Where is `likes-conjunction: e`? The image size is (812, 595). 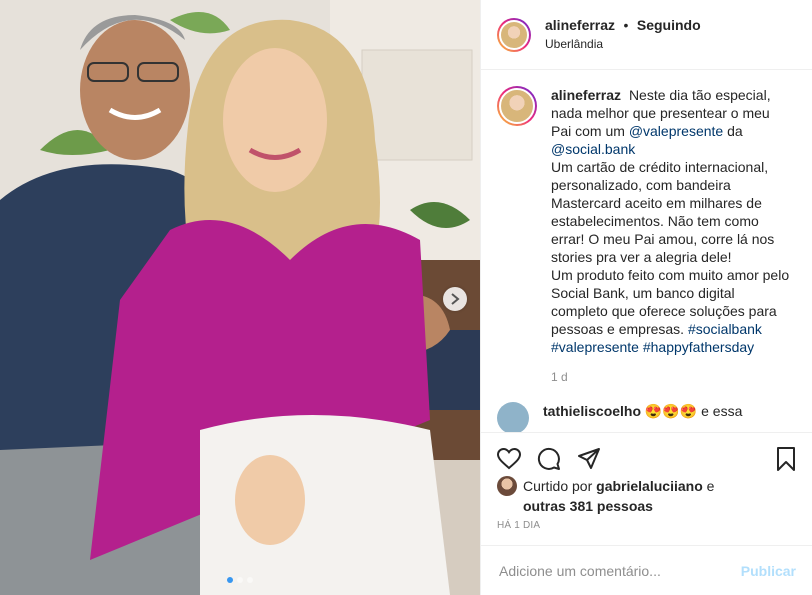
likes-conjunction: e is located at coordinates (710, 486).